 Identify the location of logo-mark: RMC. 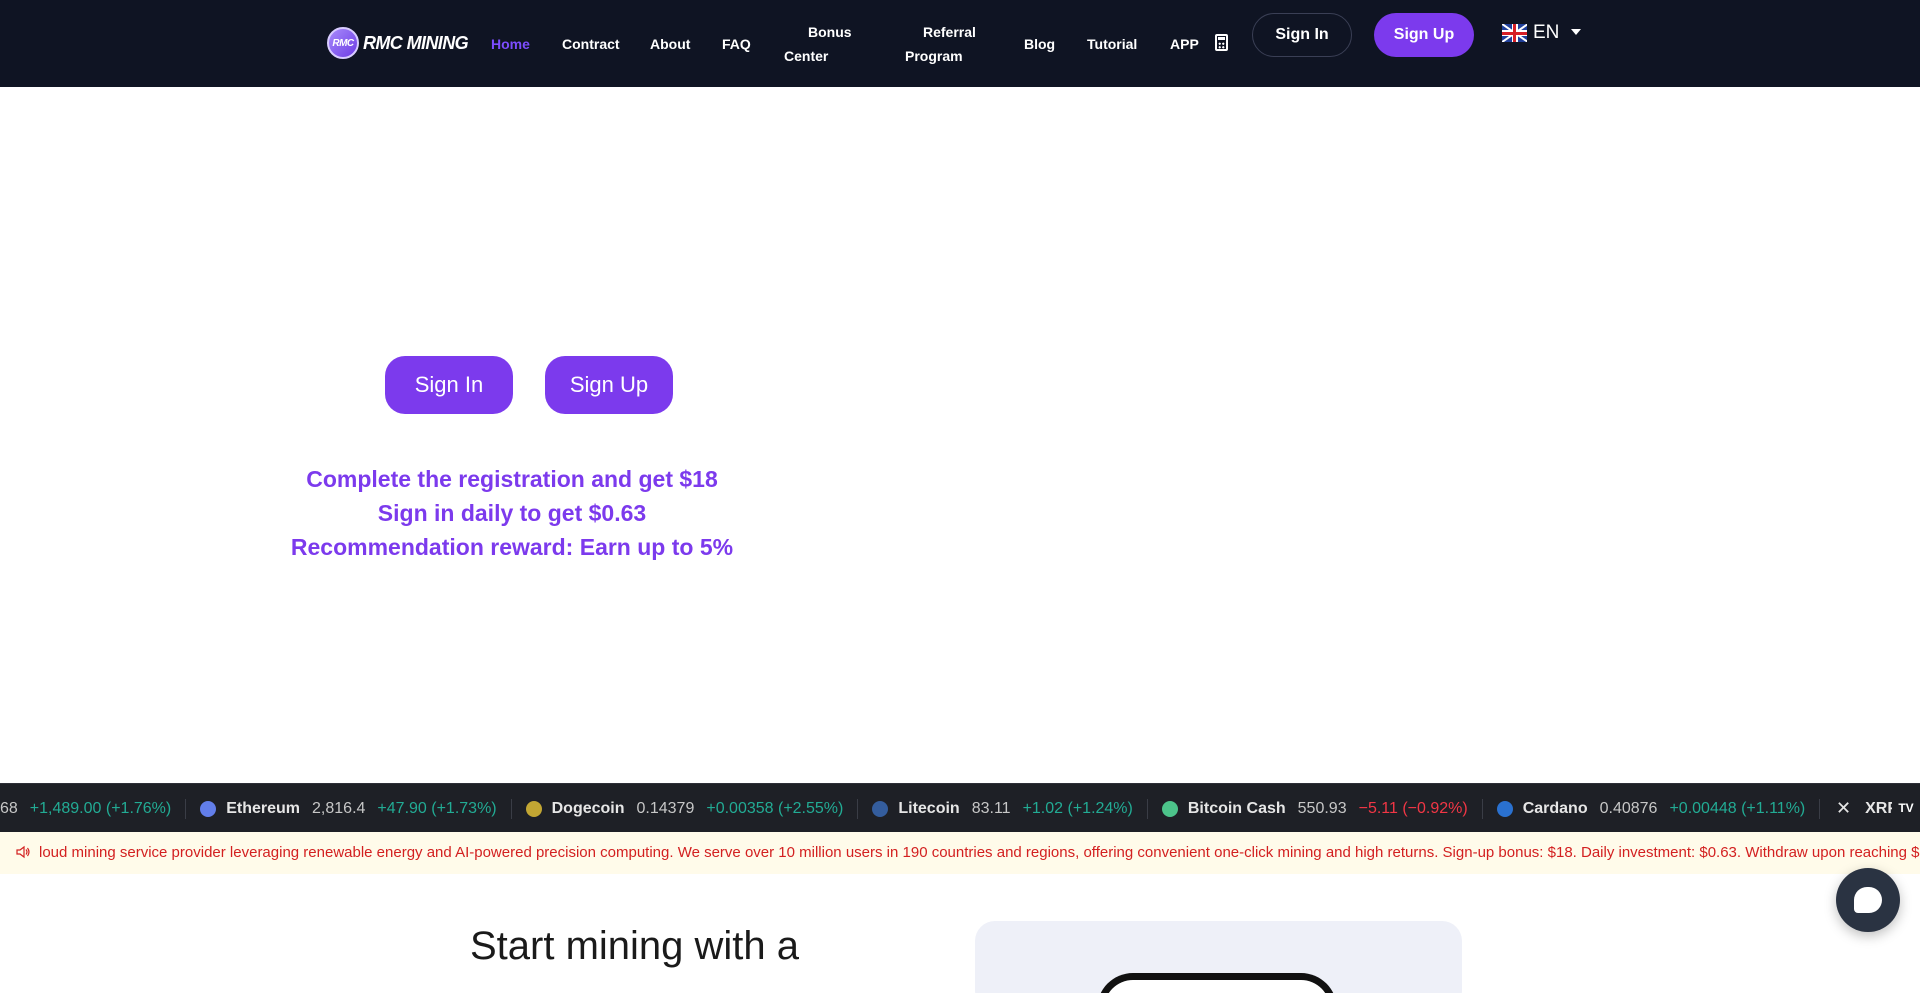
(343, 43).